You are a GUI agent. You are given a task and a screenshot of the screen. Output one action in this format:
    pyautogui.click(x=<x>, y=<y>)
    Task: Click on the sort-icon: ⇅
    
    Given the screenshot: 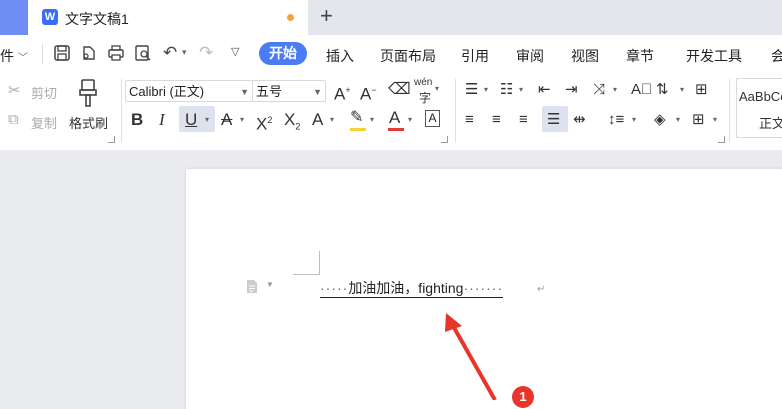 What is the action you would take?
    pyautogui.click(x=662, y=90)
    